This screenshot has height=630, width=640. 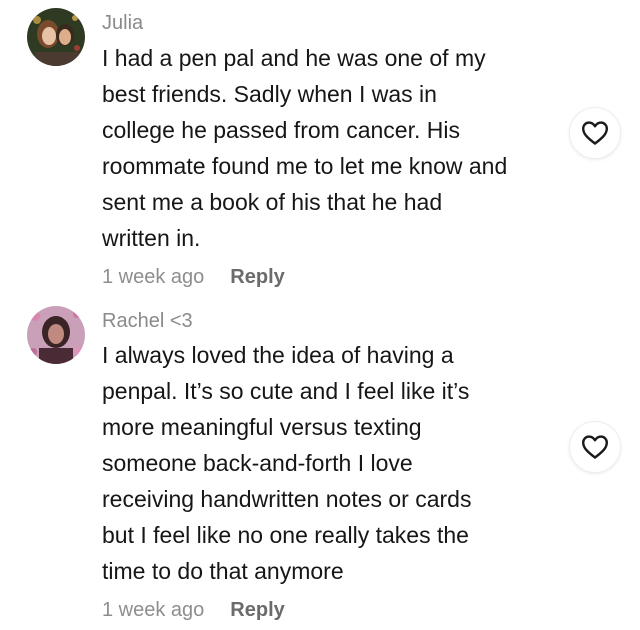 I want to click on comment-text-line: but I feel like no one really takes the, so click(x=285, y=535).